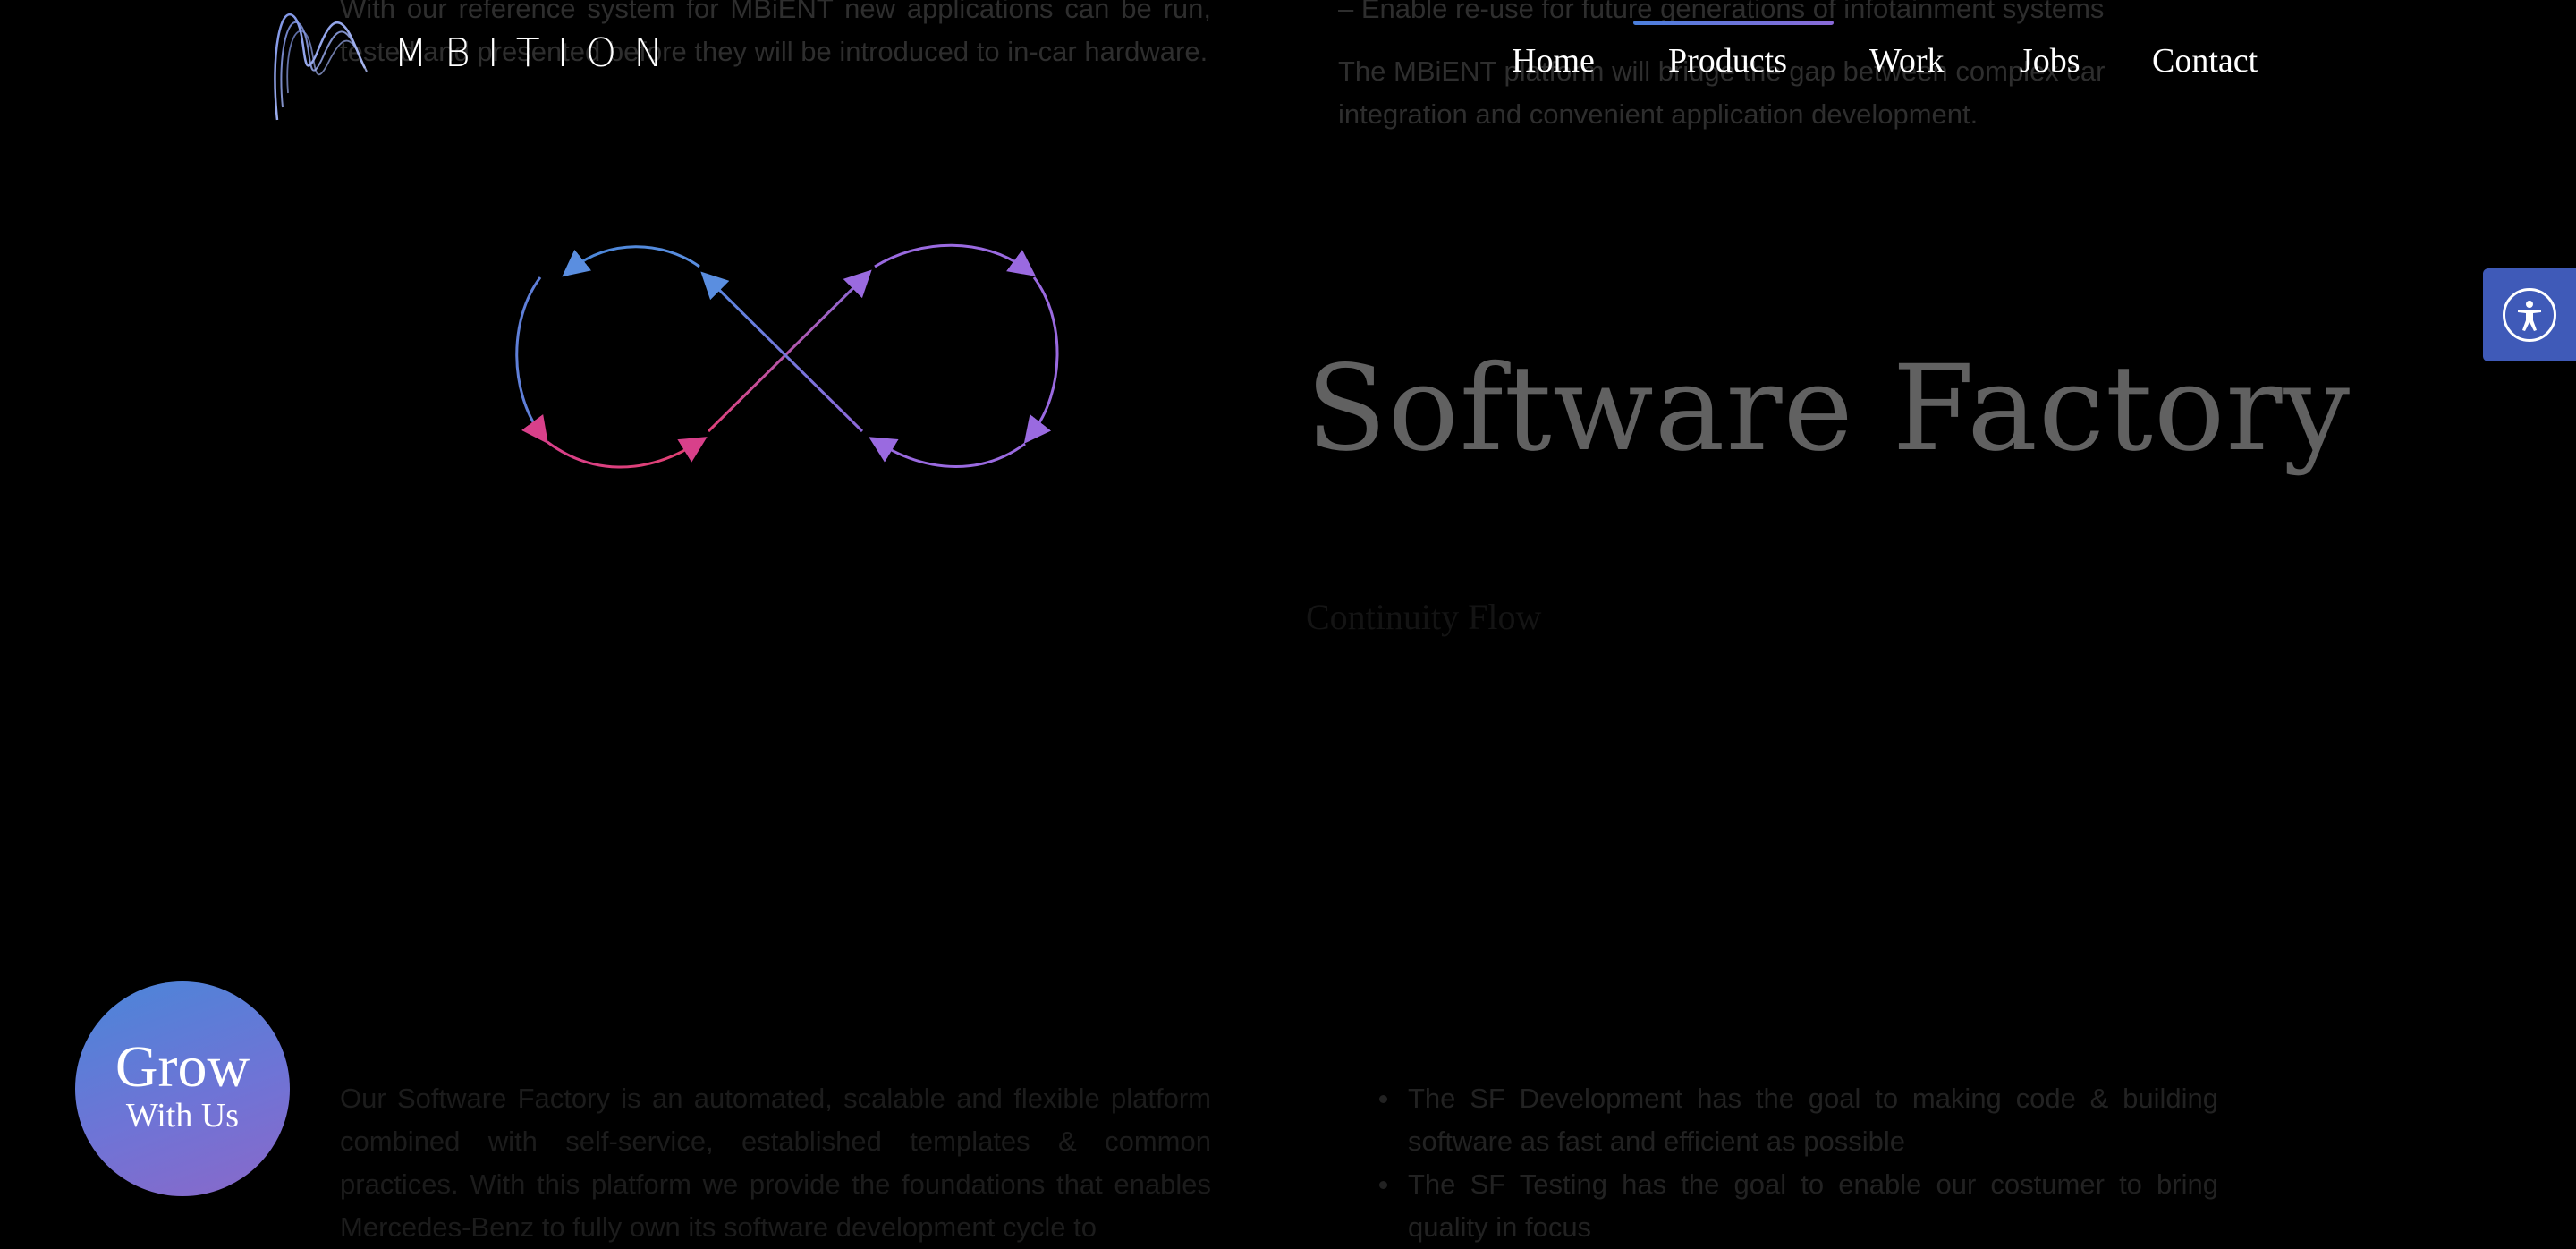 Image resolution: width=2576 pixels, height=1249 pixels. I want to click on with-us-label: With Us, so click(182, 1115).